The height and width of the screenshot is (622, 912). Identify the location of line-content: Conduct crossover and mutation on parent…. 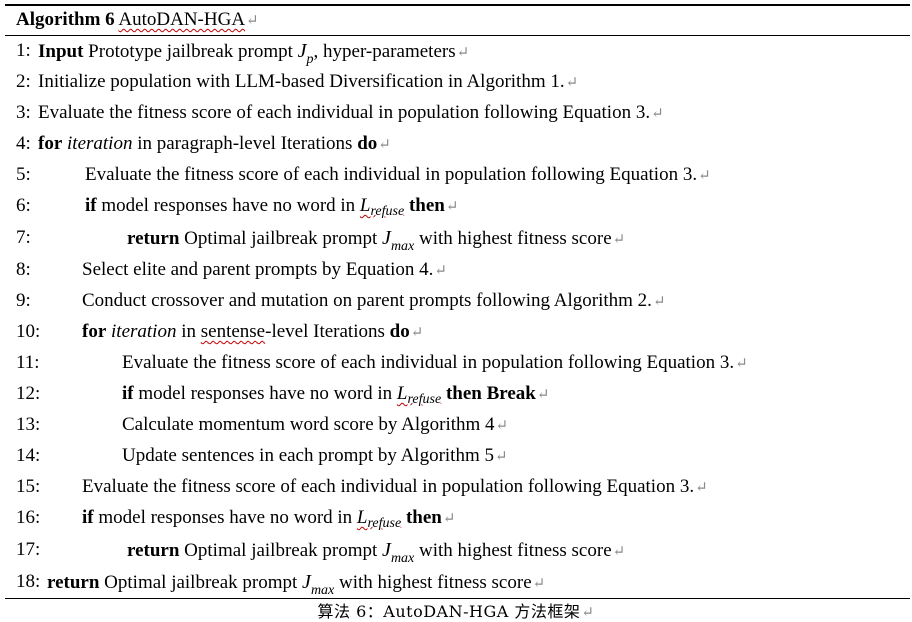
(374, 301).